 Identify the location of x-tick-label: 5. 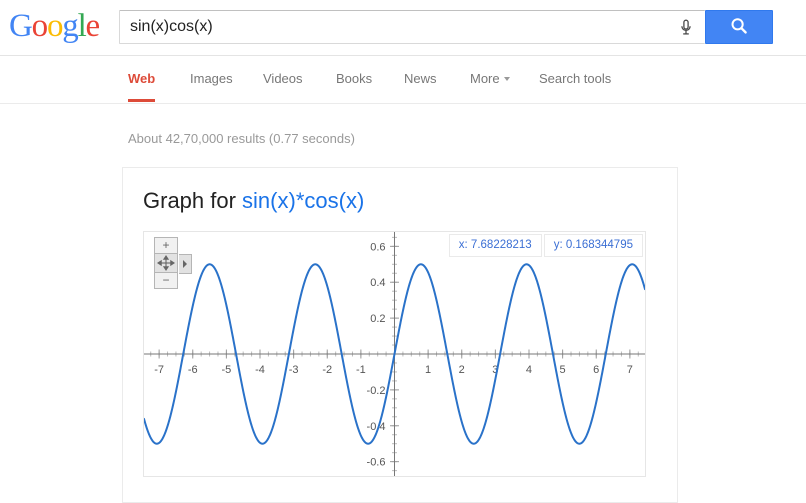
(563, 370).